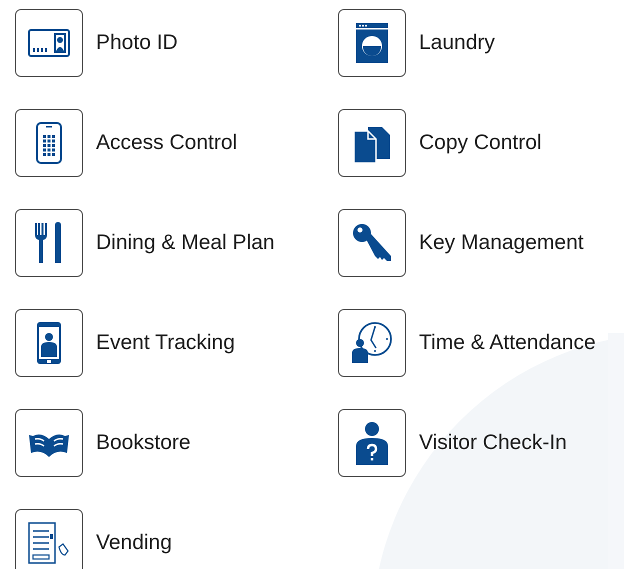  What do you see at coordinates (167, 143) in the screenshot?
I see `service-label: Access Control` at bounding box center [167, 143].